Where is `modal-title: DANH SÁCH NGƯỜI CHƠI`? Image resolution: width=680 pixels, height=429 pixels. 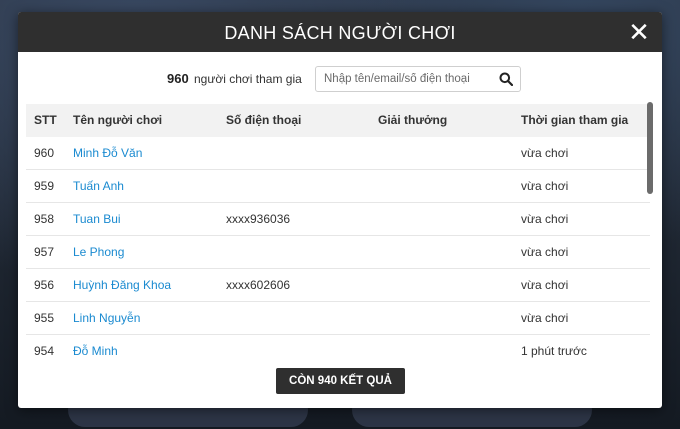
modal-title: DANH SÁCH NGƯỜI CHƠI is located at coordinates (340, 33).